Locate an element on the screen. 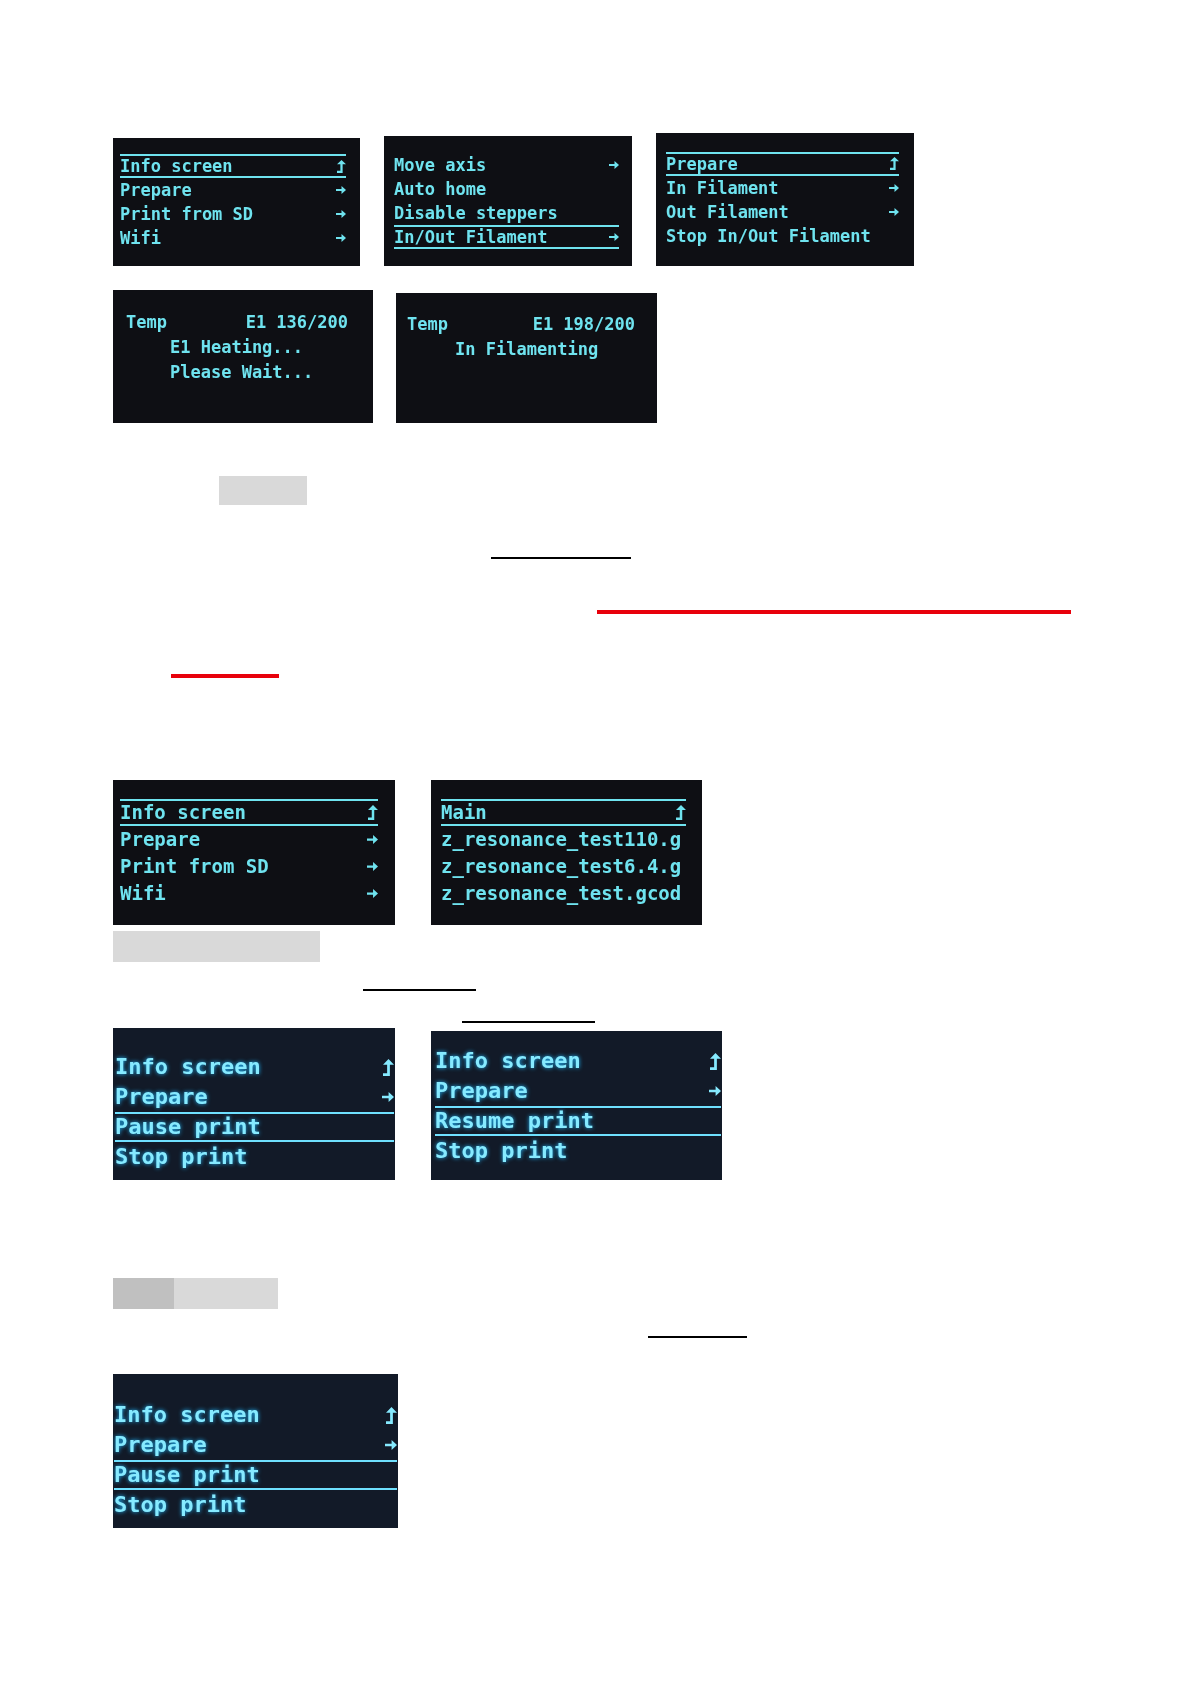 The image size is (1191, 1684). menu-item: z_resonance_test110.g is located at coordinates (563, 839).